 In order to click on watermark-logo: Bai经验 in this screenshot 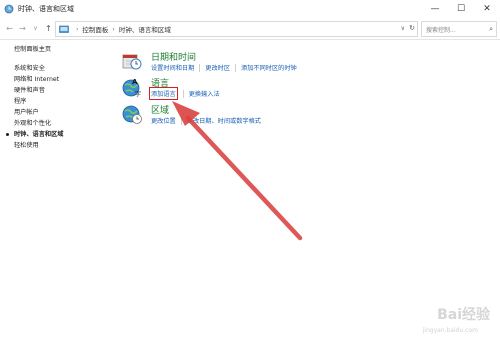, I will do `click(463, 315)`.